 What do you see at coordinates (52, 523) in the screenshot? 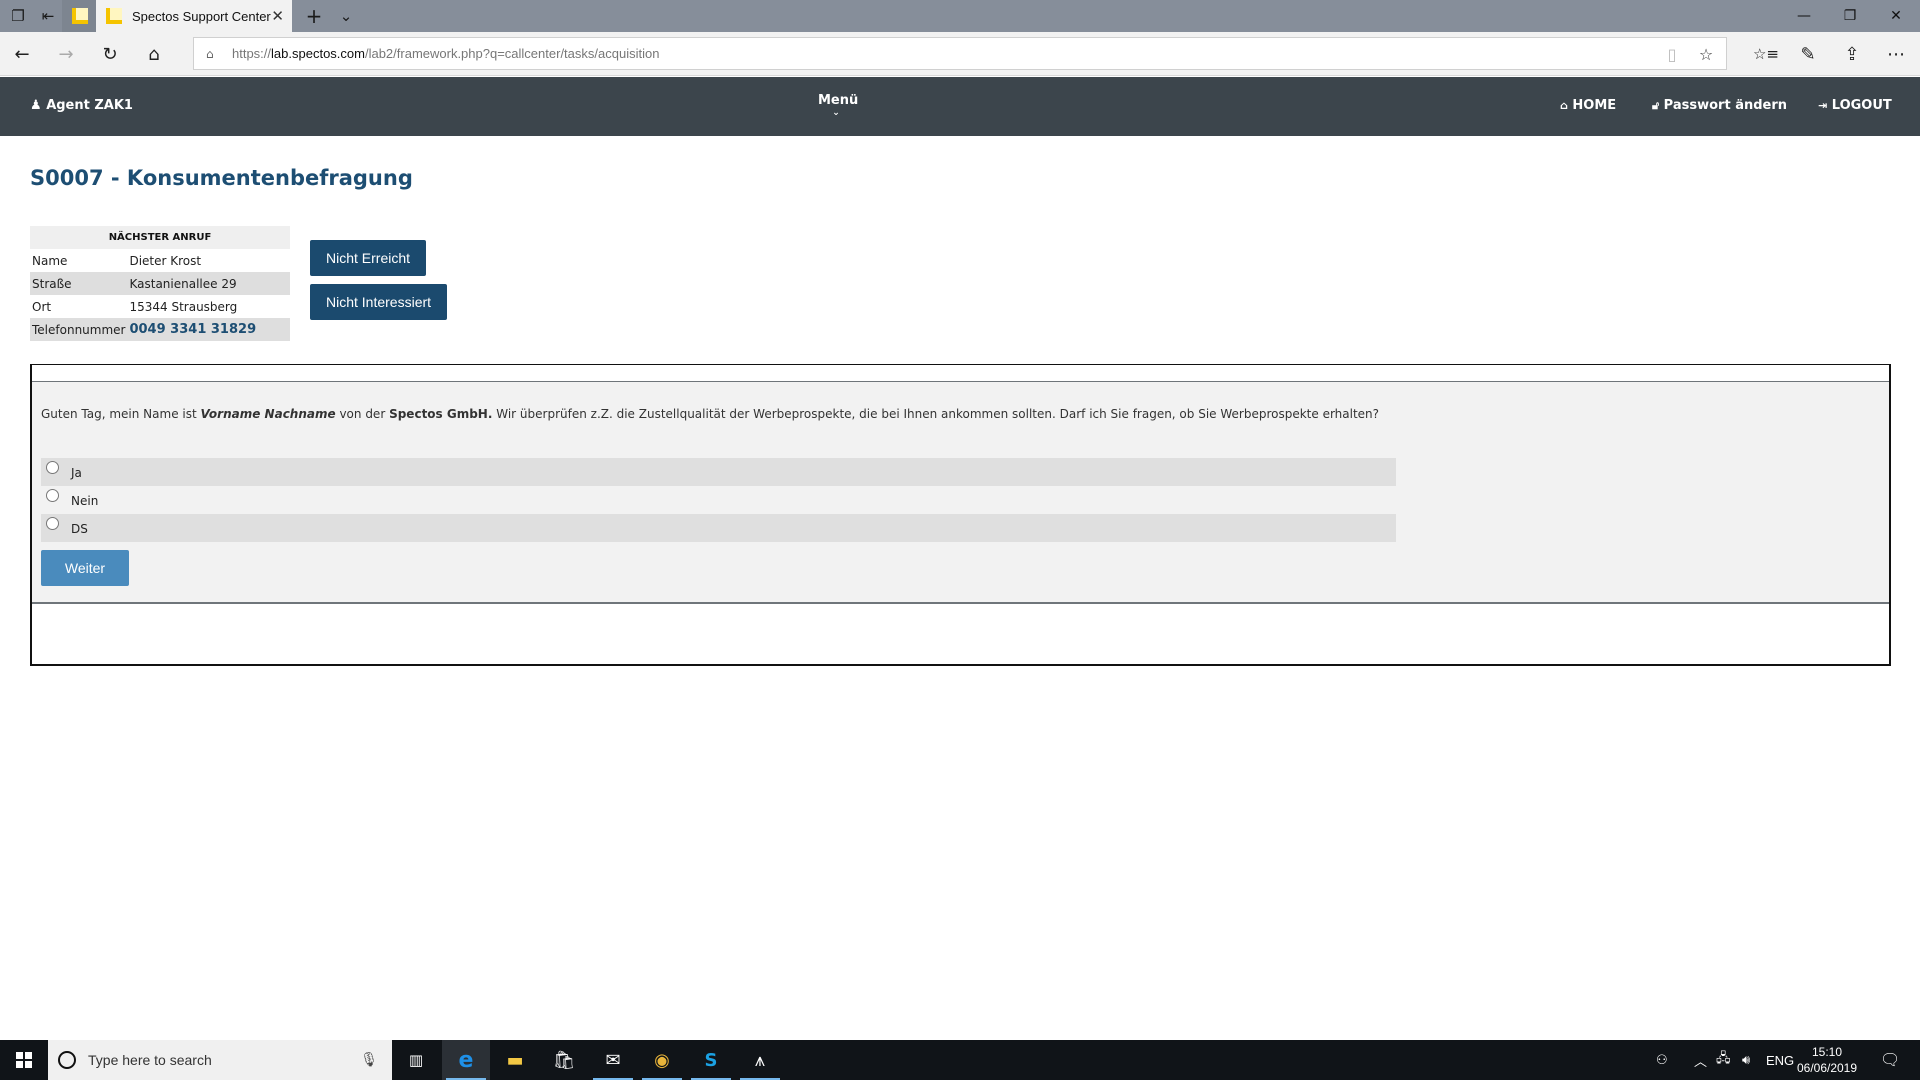
I see `radio-ds` at bounding box center [52, 523].